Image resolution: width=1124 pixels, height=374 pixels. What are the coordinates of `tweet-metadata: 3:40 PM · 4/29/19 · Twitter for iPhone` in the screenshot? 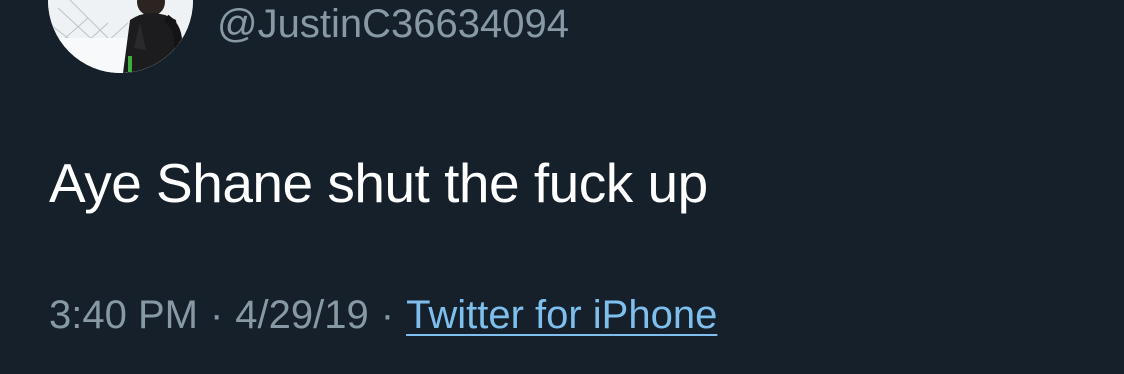 It's located at (383, 315).